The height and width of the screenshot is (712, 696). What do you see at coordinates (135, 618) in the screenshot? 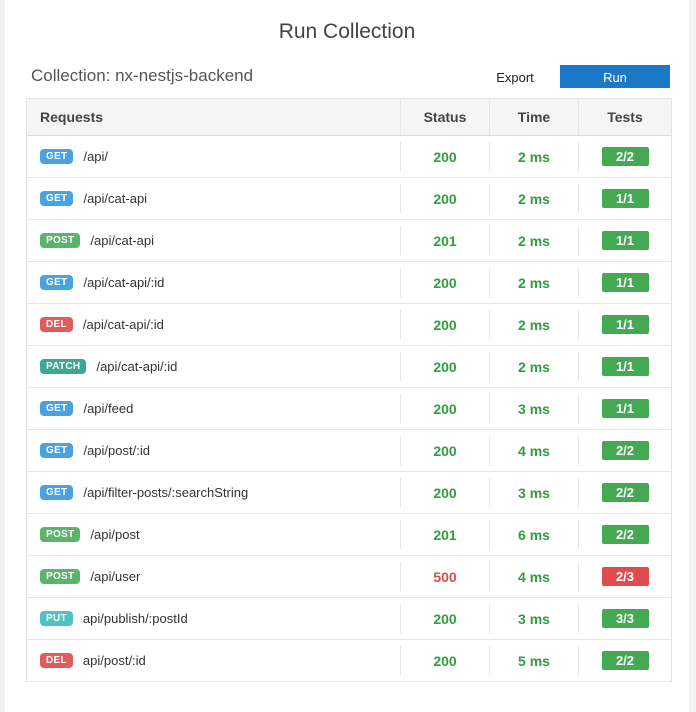
I see `request-path: api/publish/:postId` at bounding box center [135, 618].